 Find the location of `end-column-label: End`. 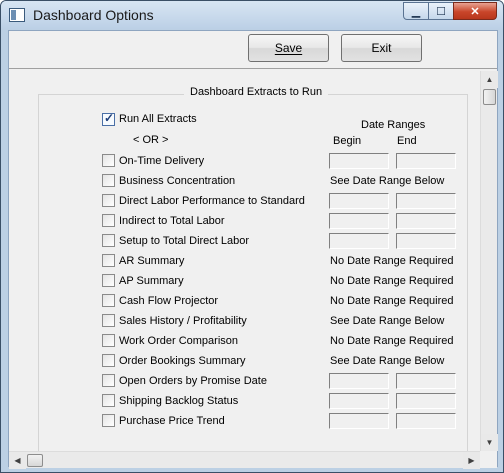

end-column-label: End is located at coordinates (407, 141).